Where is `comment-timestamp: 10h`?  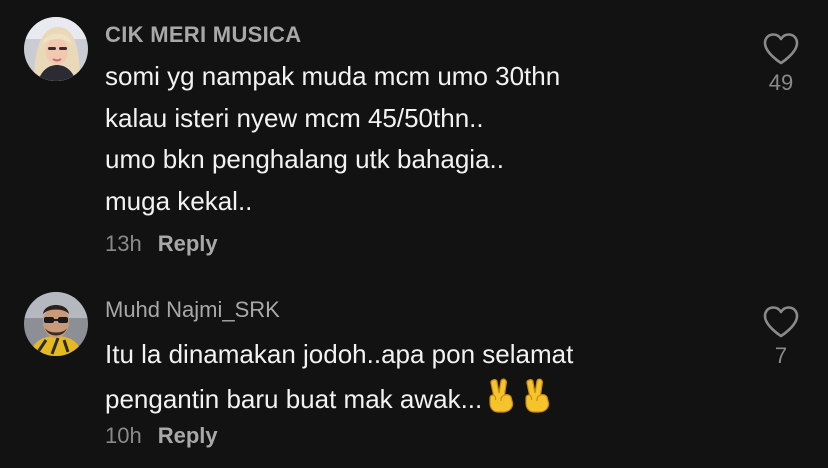 comment-timestamp: 10h is located at coordinates (123, 435).